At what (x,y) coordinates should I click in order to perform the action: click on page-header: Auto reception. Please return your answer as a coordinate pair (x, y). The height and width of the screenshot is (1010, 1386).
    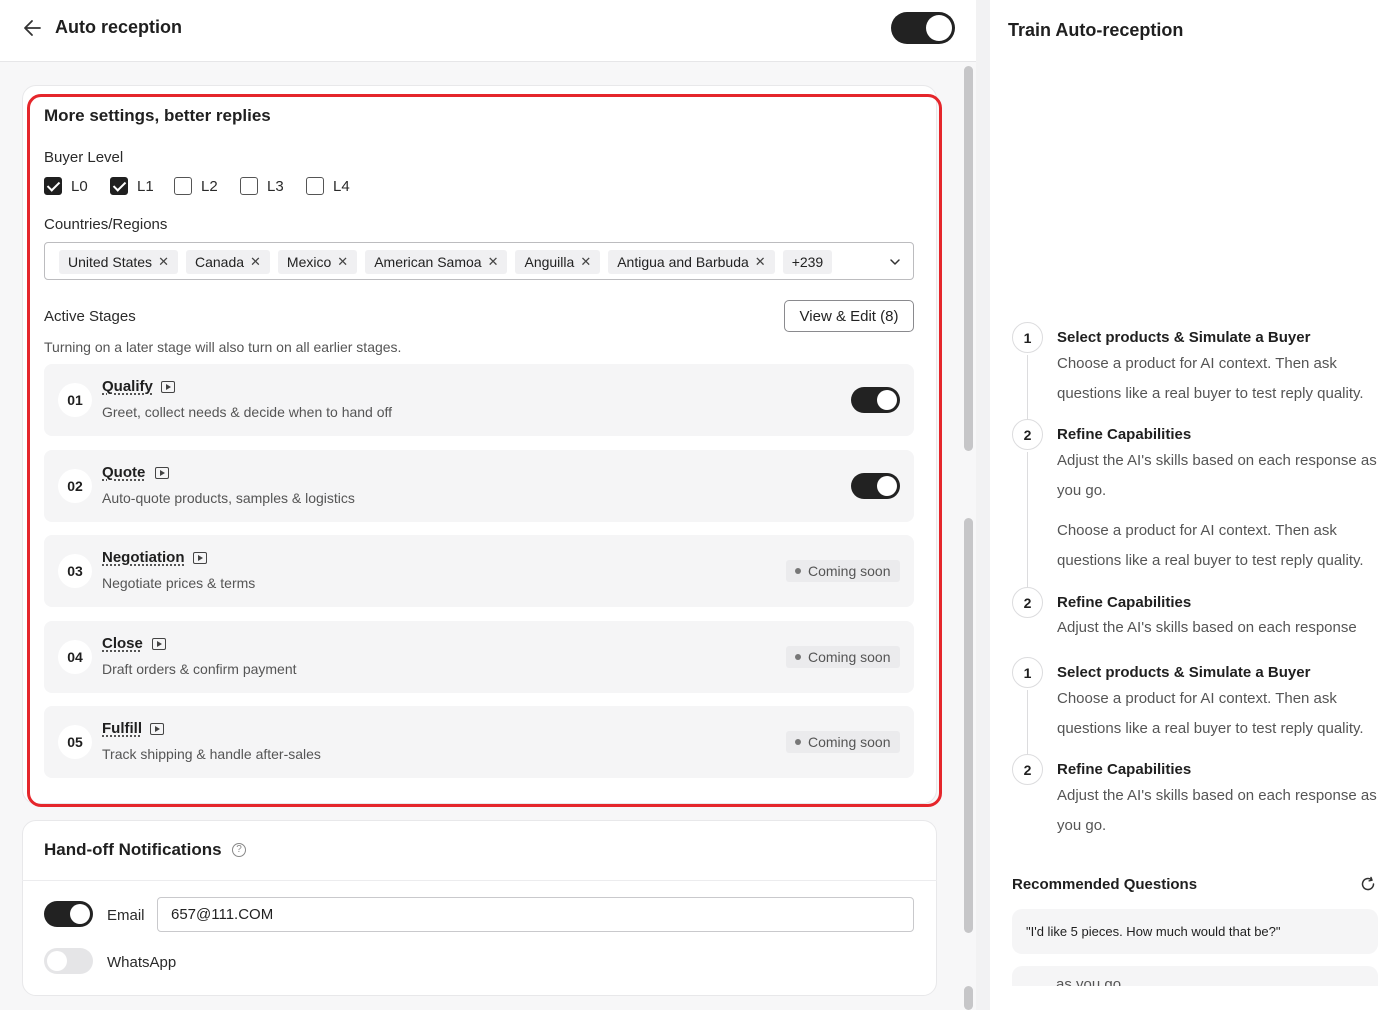
    Looking at the image, I should click on (488, 31).